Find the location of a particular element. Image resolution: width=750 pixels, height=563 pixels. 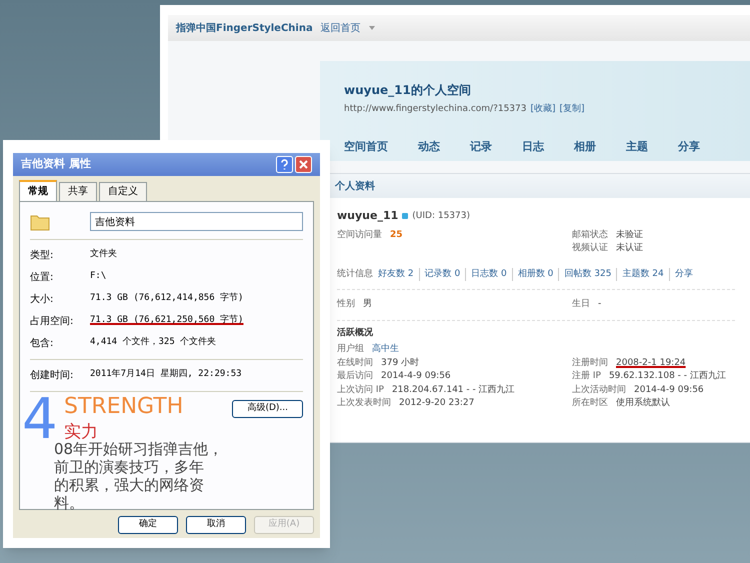

nav-tab: 记录 is located at coordinates (481, 146).